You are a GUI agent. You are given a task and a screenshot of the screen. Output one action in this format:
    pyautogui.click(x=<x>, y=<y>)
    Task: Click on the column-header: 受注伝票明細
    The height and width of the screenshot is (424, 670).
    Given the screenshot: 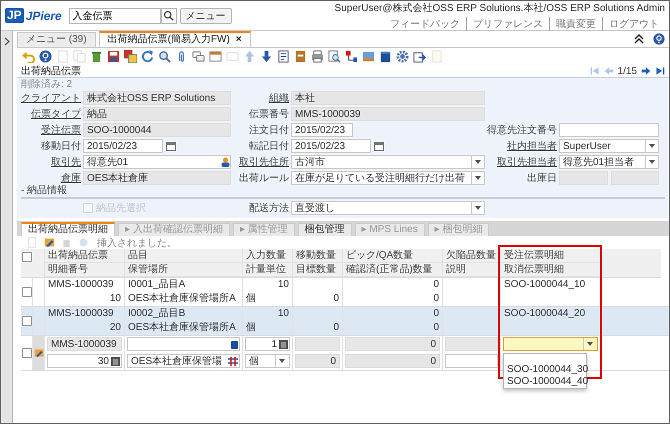 What is the action you would take?
    pyautogui.click(x=551, y=256)
    